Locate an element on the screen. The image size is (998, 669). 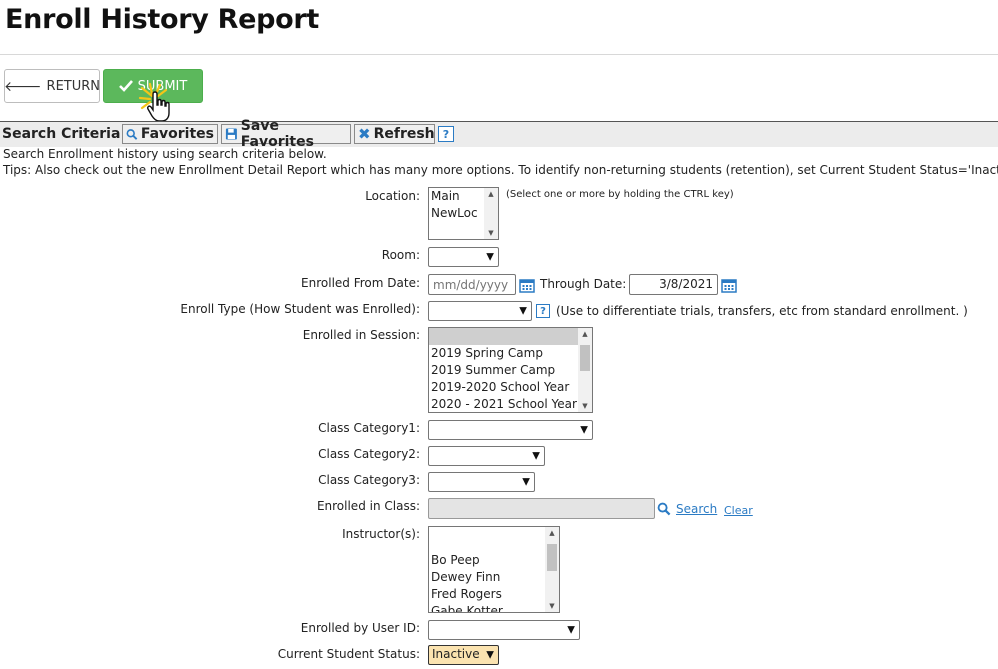
list-item: 2020 - 2021 School Year is located at coordinates (510, 404).